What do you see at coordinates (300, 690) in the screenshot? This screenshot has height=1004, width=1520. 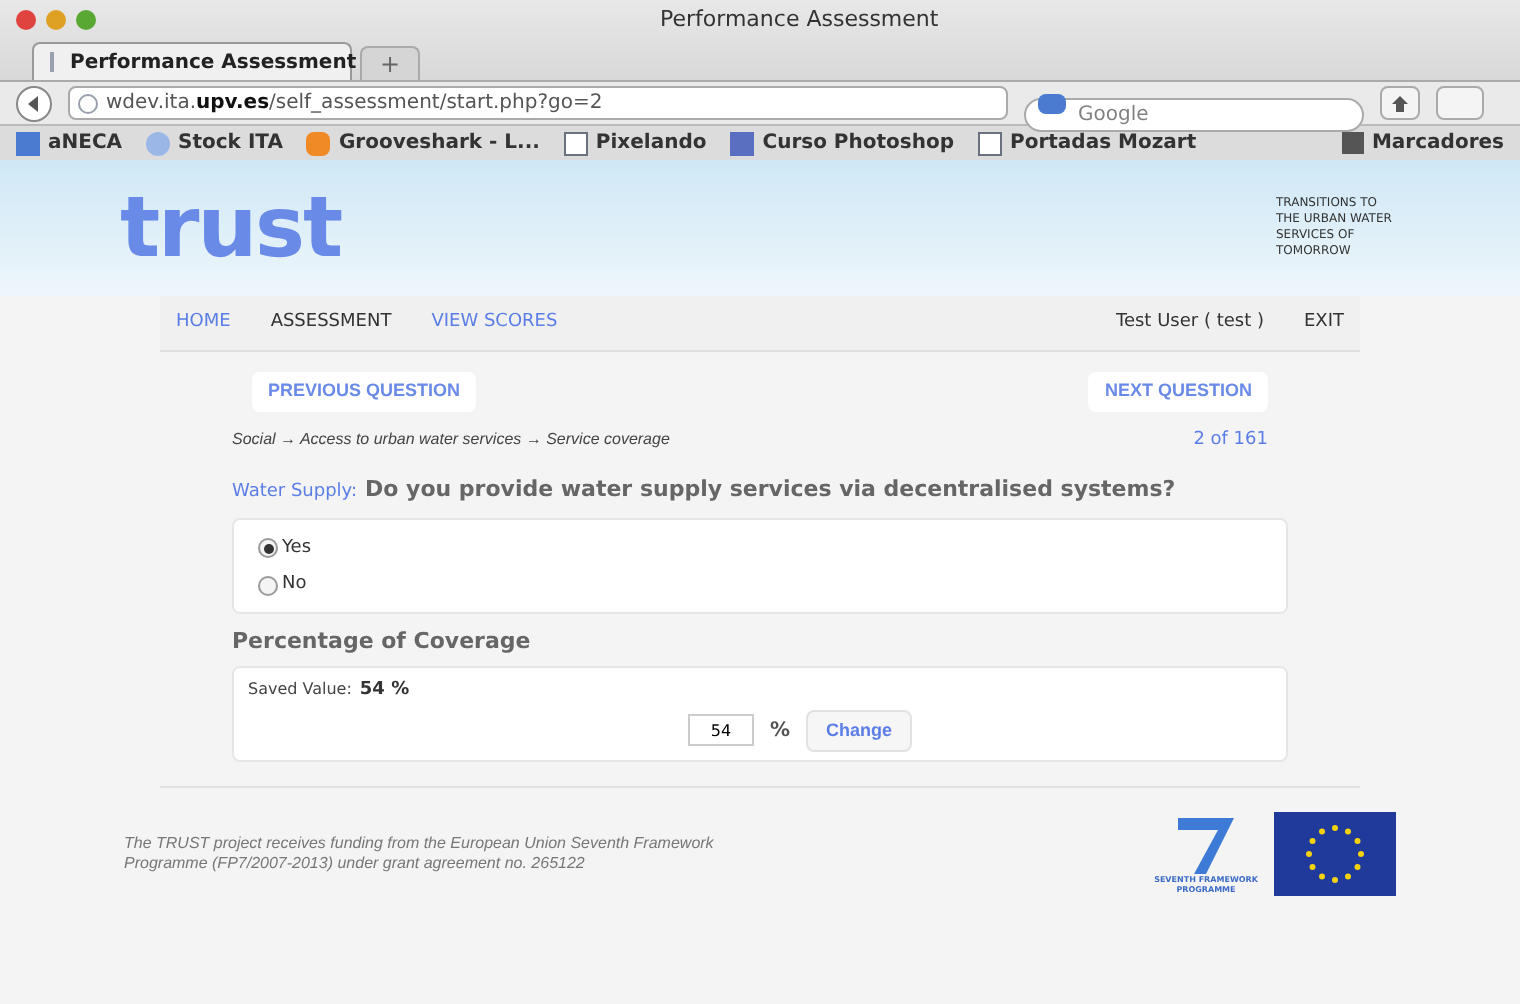 I see `saved-value-label: Saved Value:` at bounding box center [300, 690].